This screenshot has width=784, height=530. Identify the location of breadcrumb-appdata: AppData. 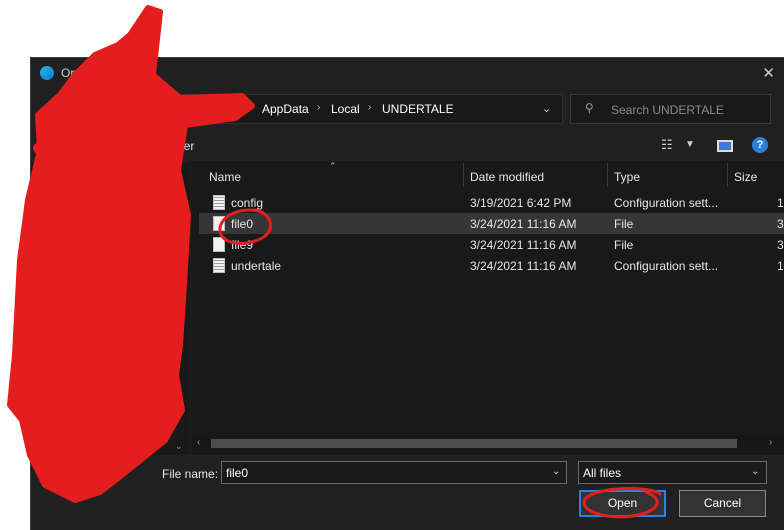
(285, 109).